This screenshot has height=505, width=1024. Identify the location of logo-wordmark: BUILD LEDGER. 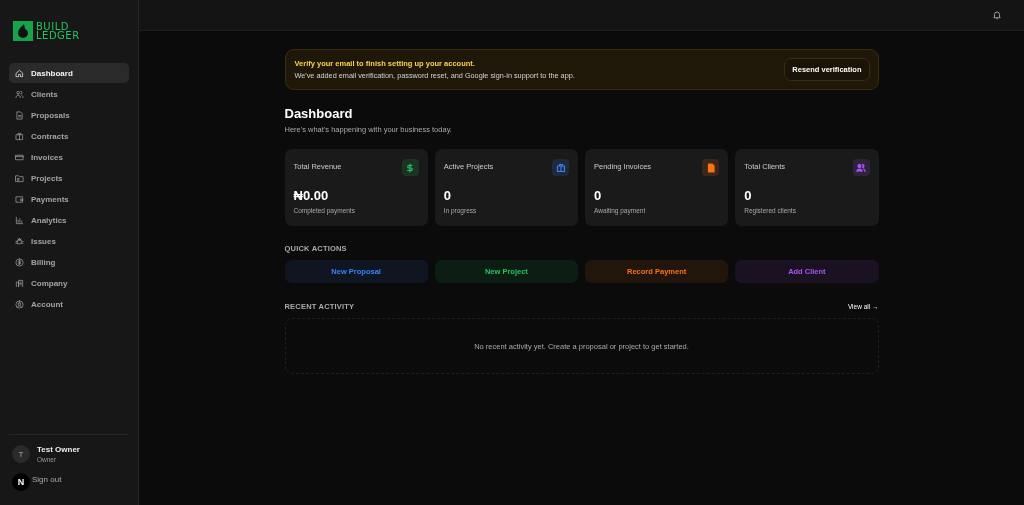
(58, 31).